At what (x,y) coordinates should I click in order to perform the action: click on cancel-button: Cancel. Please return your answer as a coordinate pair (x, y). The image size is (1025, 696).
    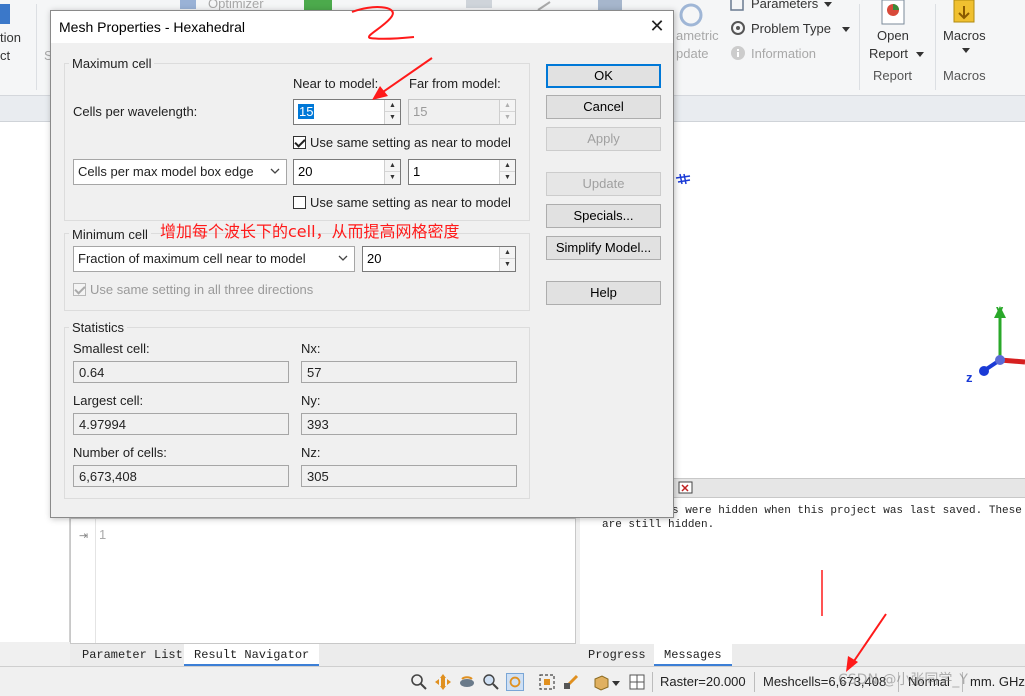
    Looking at the image, I should click on (603, 107).